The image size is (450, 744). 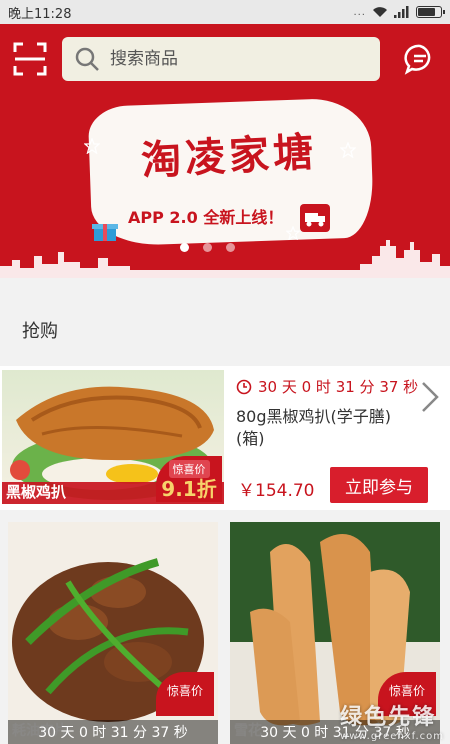 I want to click on product-name: 80g黑椒鸡扒(学子膳)(箱), so click(x=326, y=428).